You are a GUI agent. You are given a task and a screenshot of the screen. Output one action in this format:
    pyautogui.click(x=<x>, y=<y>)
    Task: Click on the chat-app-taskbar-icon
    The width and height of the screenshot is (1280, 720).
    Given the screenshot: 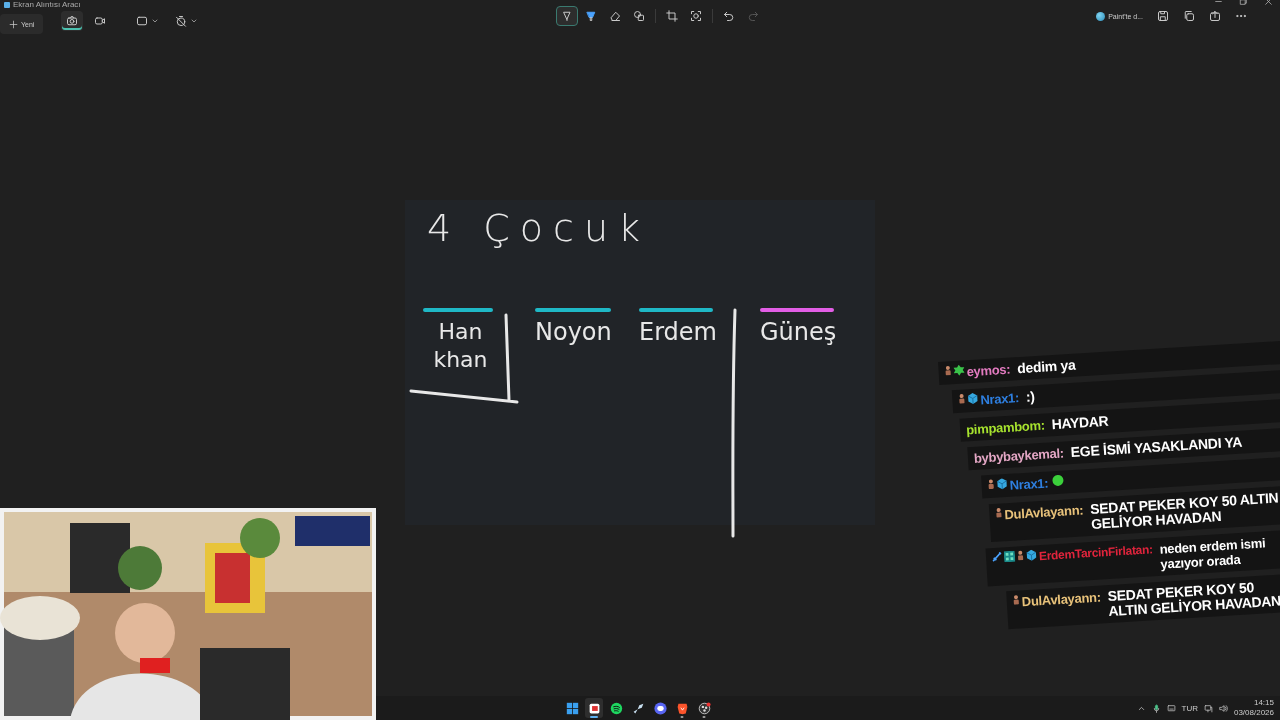 What is the action you would take?
    pyautogui.click(x=660, y=708)
    